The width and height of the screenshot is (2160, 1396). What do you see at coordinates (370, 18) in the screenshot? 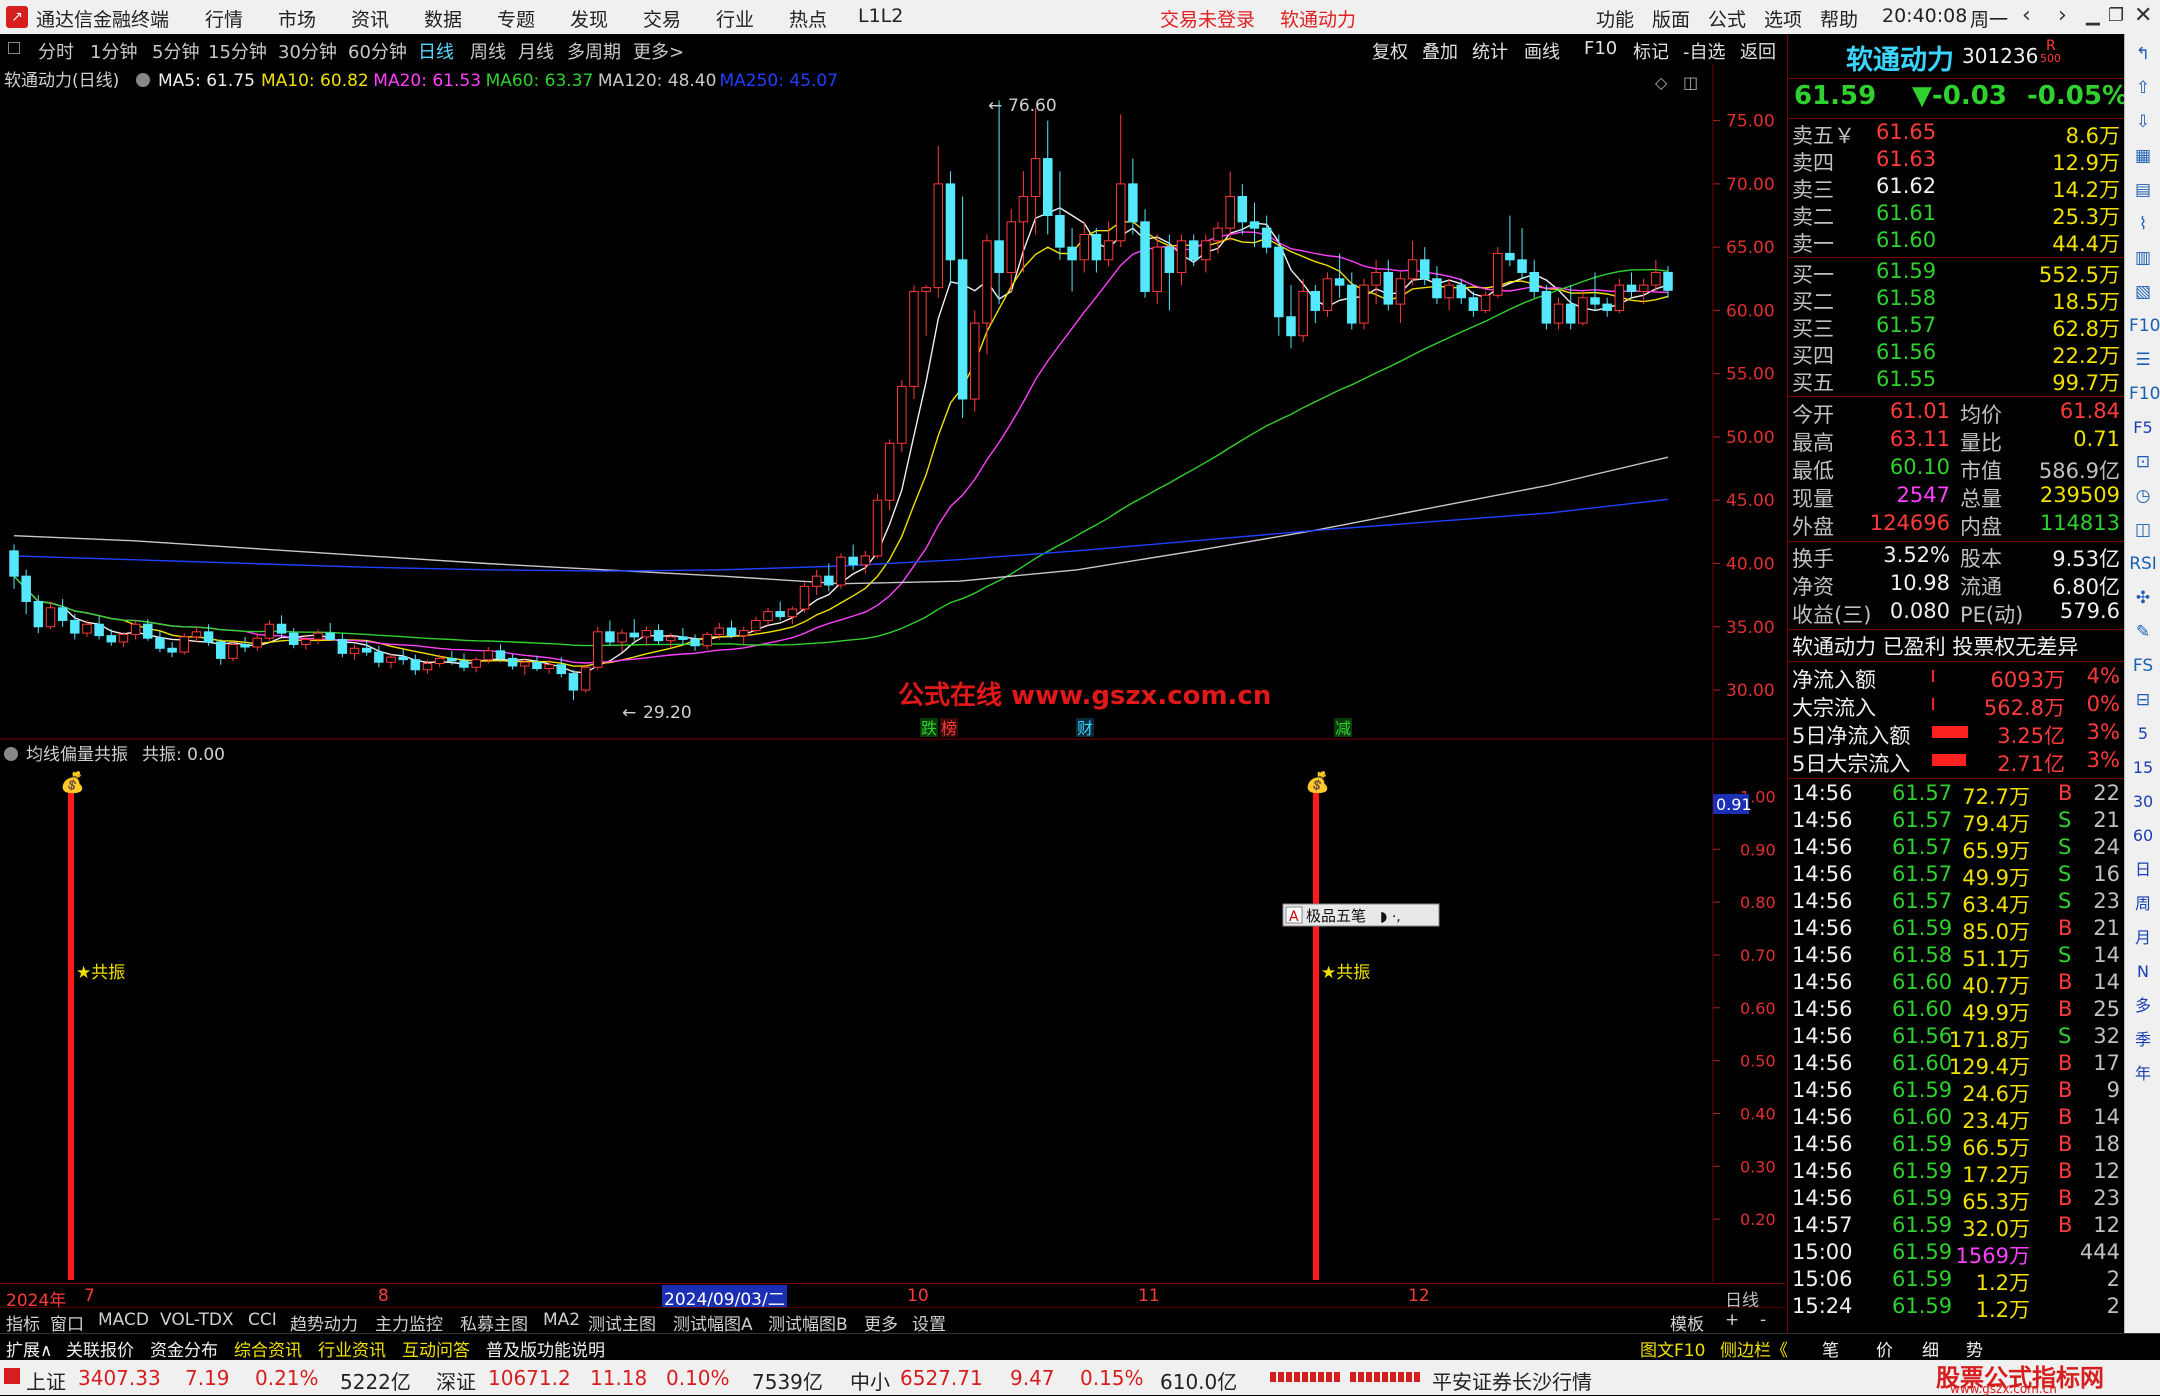
I see `menu-news: 资讯` at bounding box center [370, 18].